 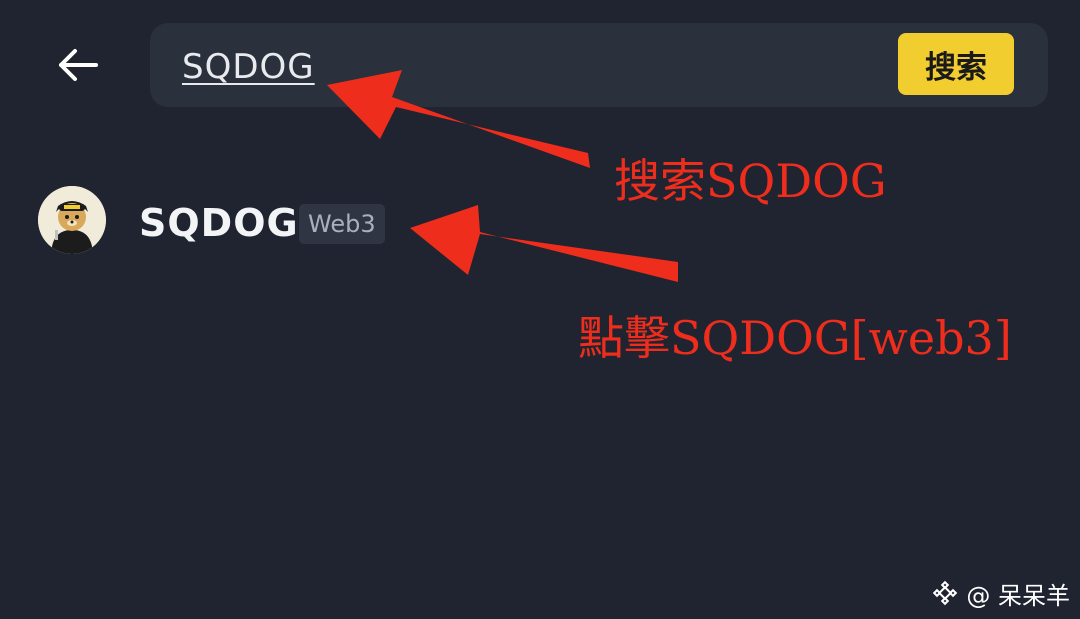 I want to click on web3-badge: Web3, so click(x=342, y=224).